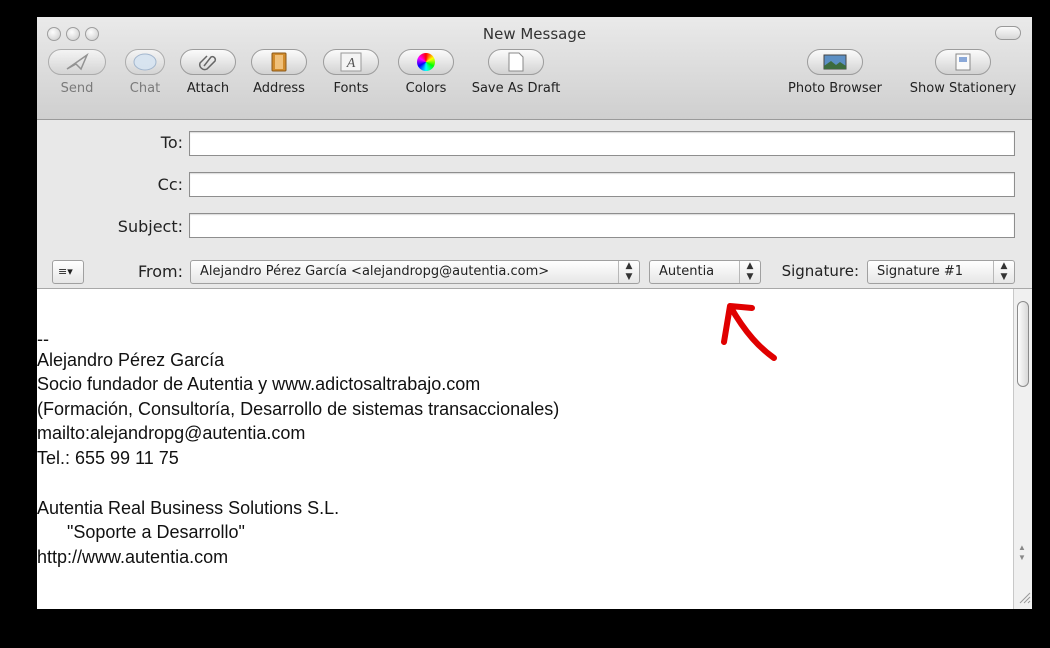 This screenshot has width=1050, height=648. I want to click on scrollbar-thumb, so click(1023, 344).